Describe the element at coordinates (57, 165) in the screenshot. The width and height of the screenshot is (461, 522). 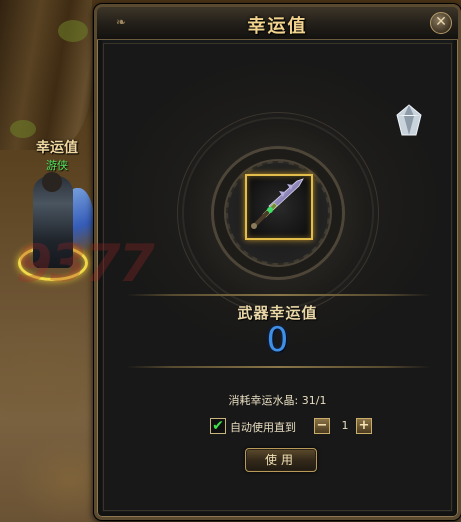
I see `npc-title-label: 游侠` at that location.